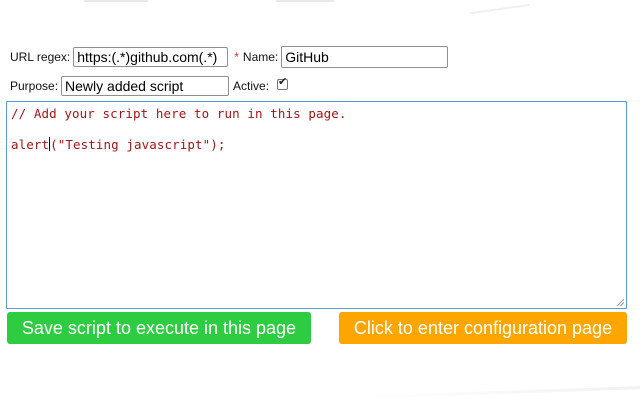 The height and width of the screenshot is (400, 640). I want to click on name-label: Name:, so click(260, 57).